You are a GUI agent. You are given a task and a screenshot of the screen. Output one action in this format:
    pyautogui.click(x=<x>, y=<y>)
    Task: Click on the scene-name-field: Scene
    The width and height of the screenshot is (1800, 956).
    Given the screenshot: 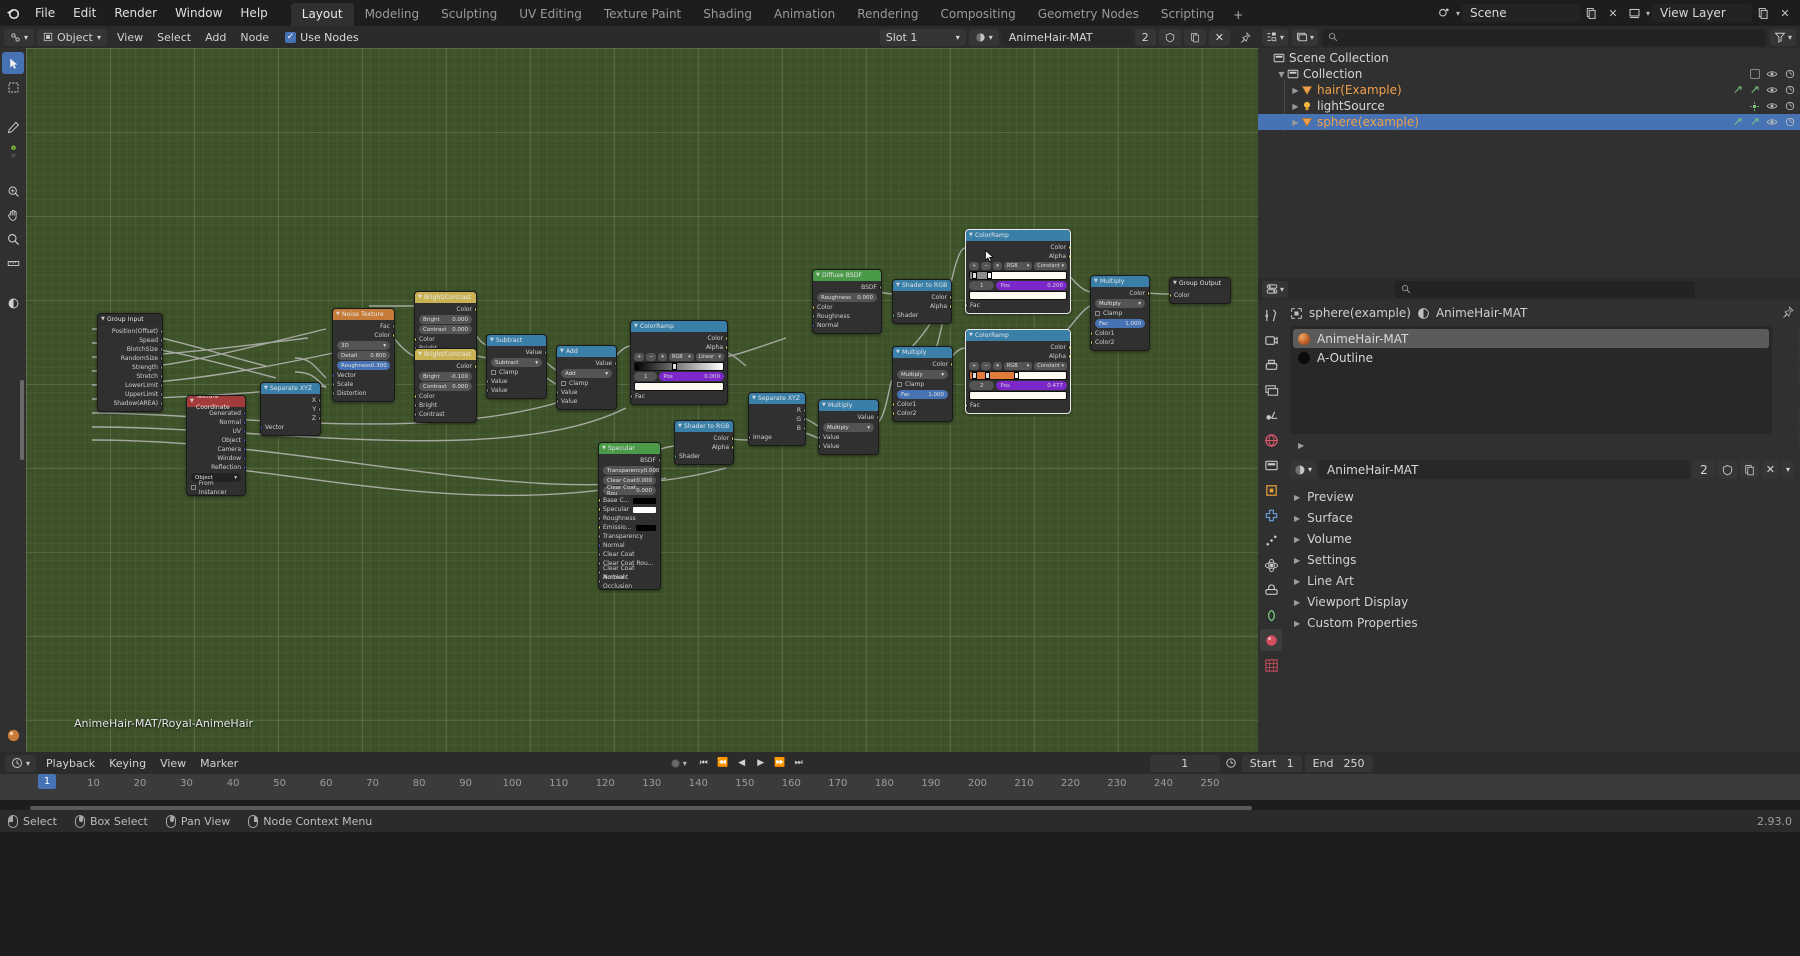 What is the action you would take?
    pyautogui.click(x=1520, y=13)
    